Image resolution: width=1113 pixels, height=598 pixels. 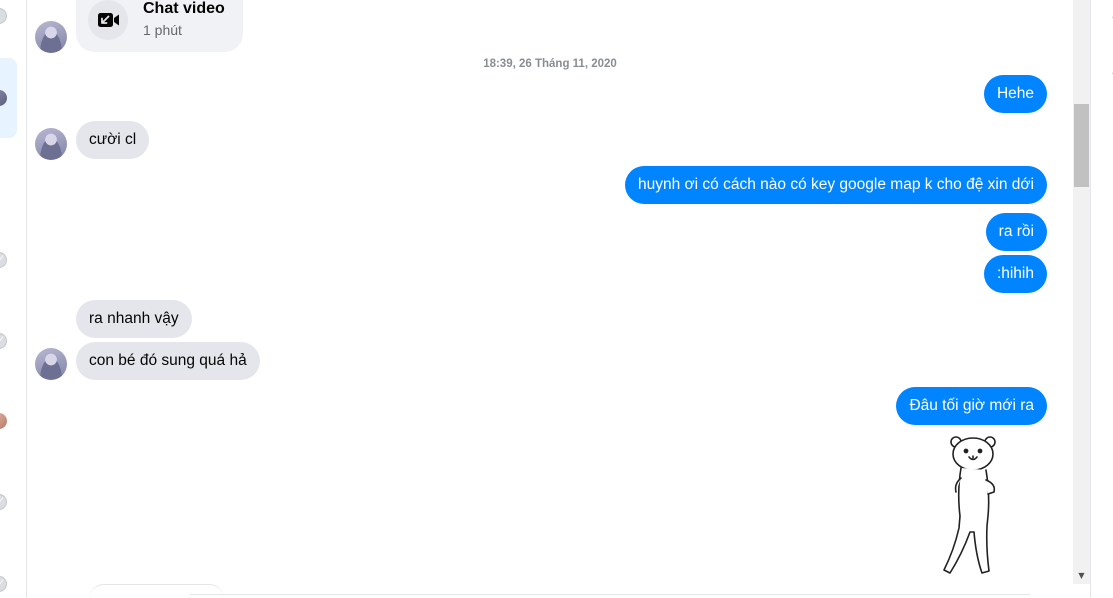 I want to click on call-duration: 1 phút, so click(x=162, y=30).